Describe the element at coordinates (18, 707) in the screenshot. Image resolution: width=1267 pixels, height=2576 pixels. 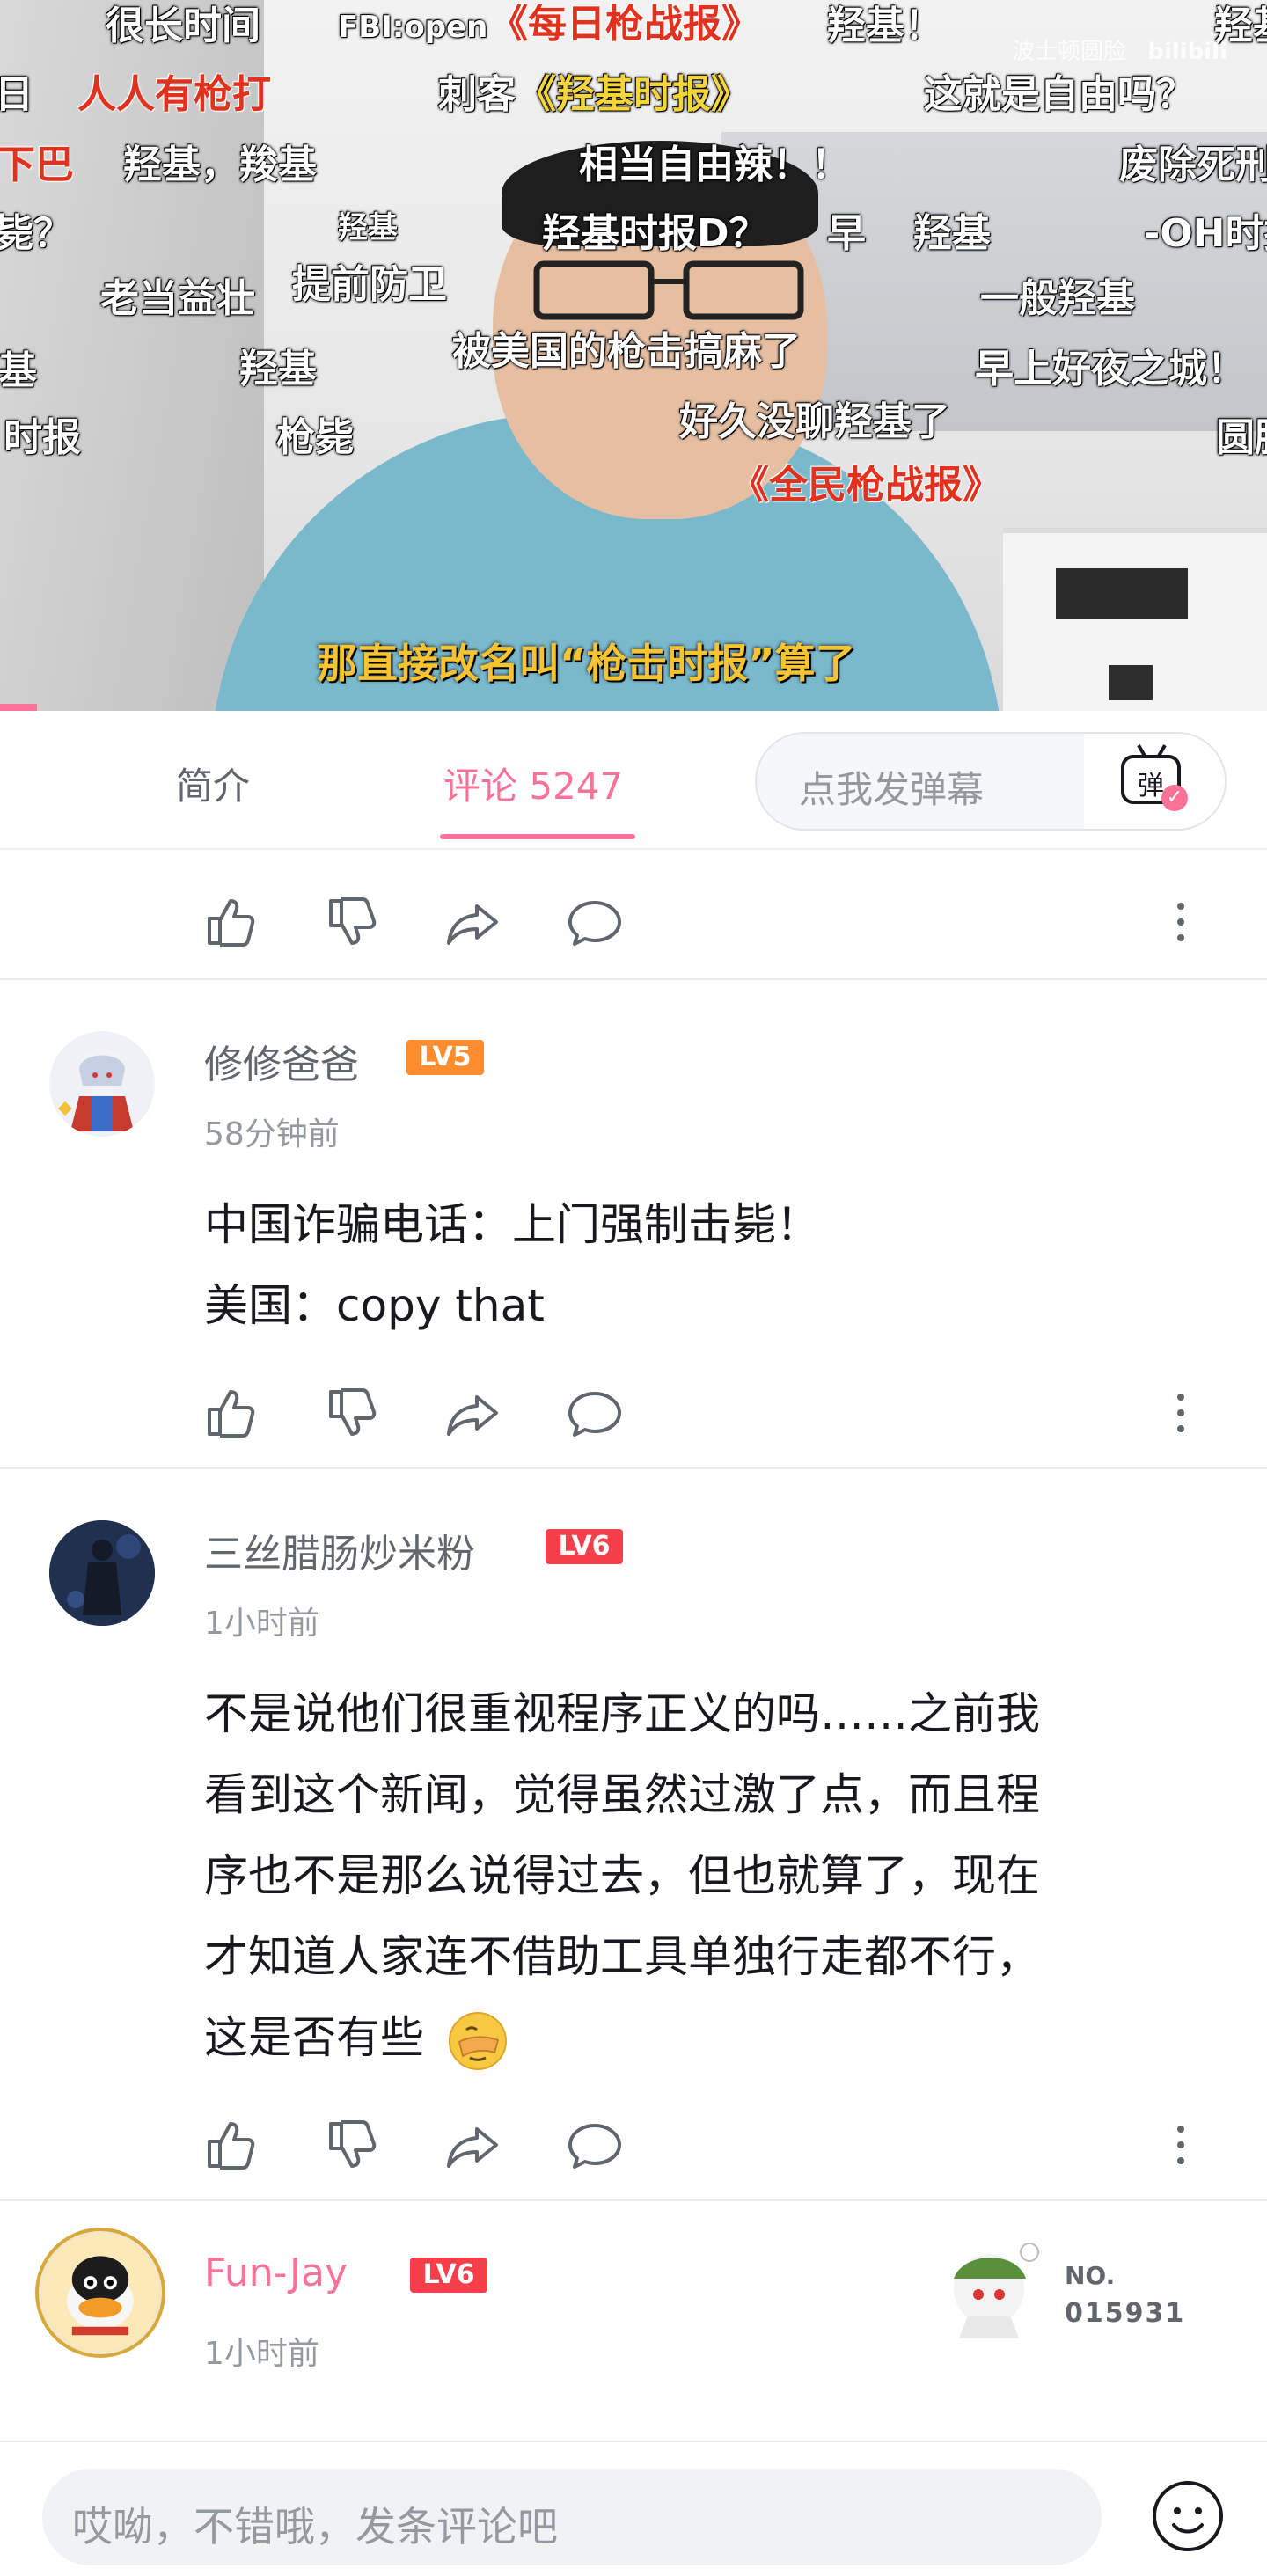
I see `video-progress-bar` at that location.